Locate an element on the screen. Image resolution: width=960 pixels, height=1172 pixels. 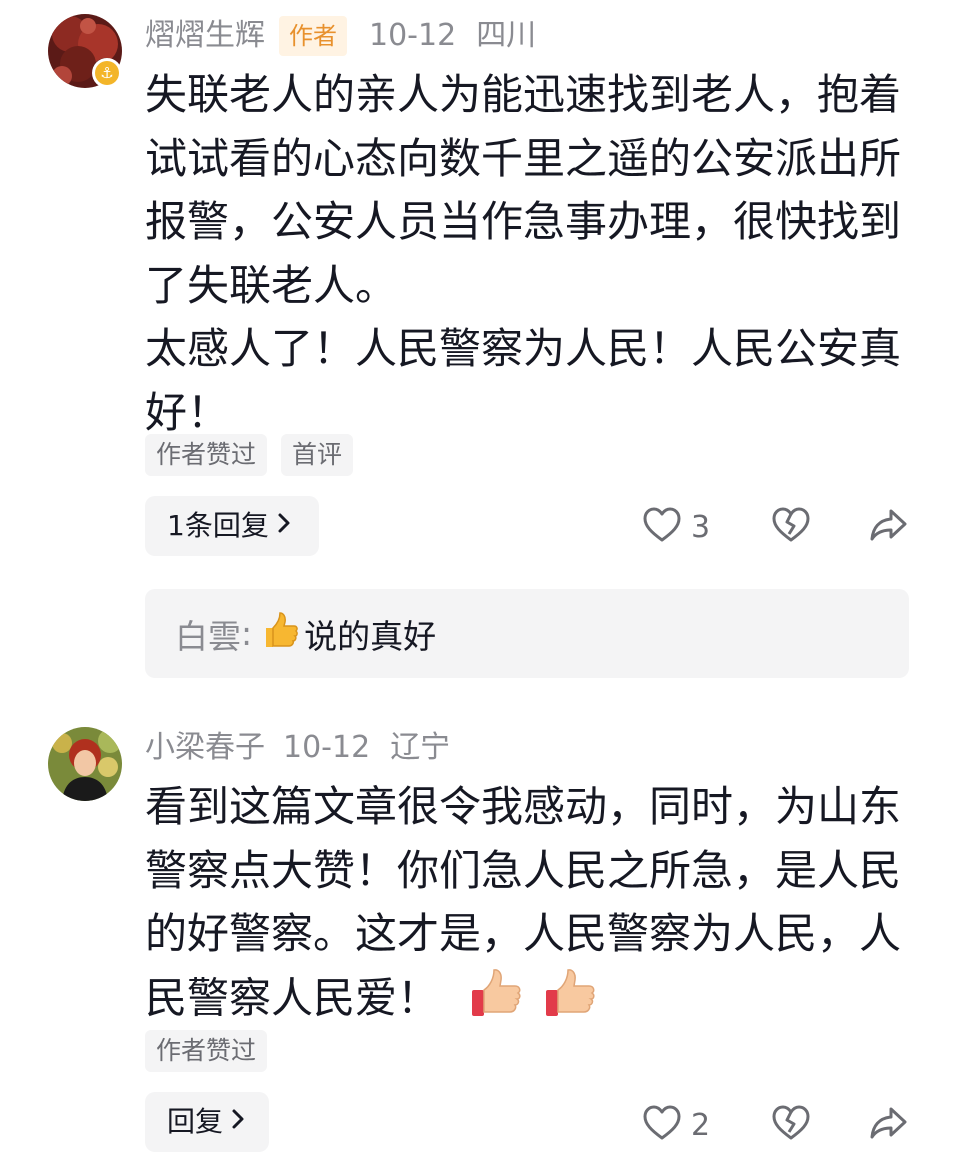
comment-tags: 作者赞过 is located at coordinates (206, 1051).